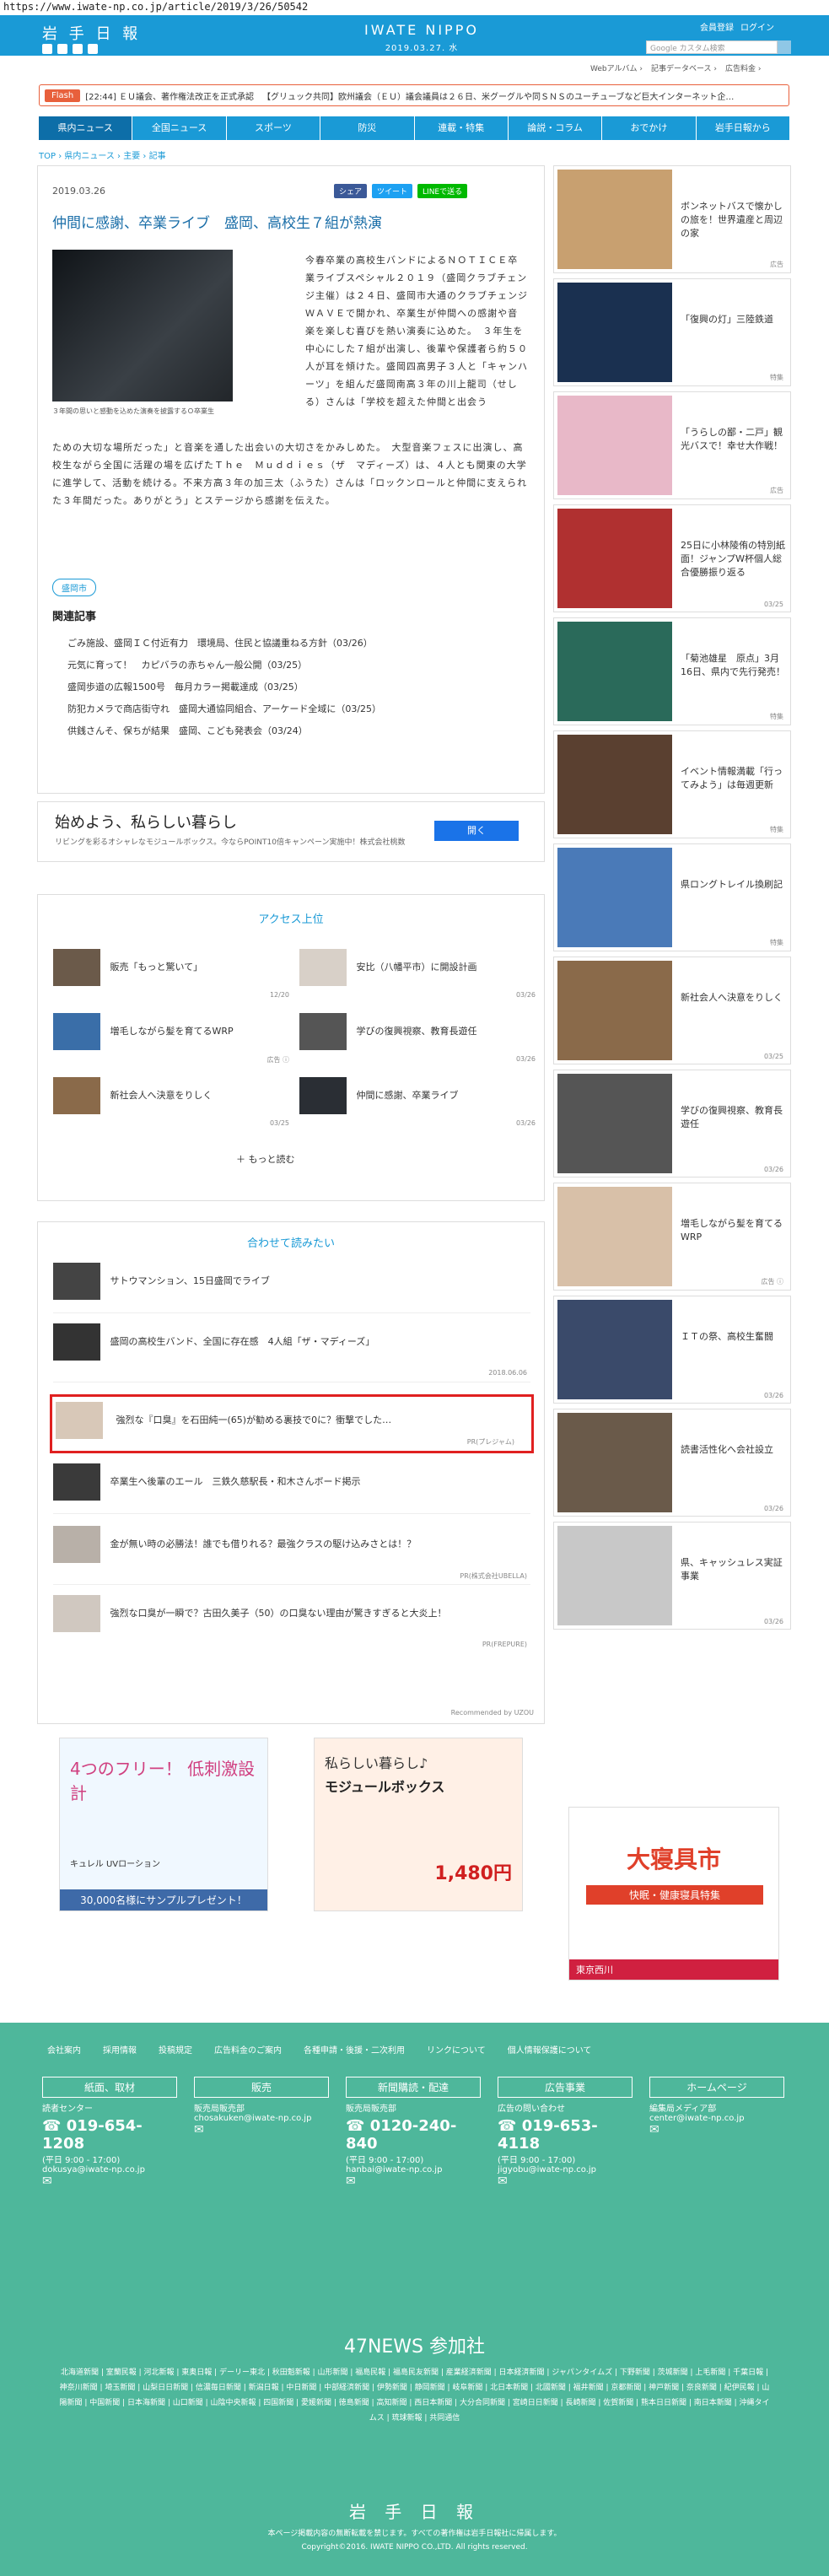  I want to click on footer-link: 広告料金のご案内, so click(248, 2049).